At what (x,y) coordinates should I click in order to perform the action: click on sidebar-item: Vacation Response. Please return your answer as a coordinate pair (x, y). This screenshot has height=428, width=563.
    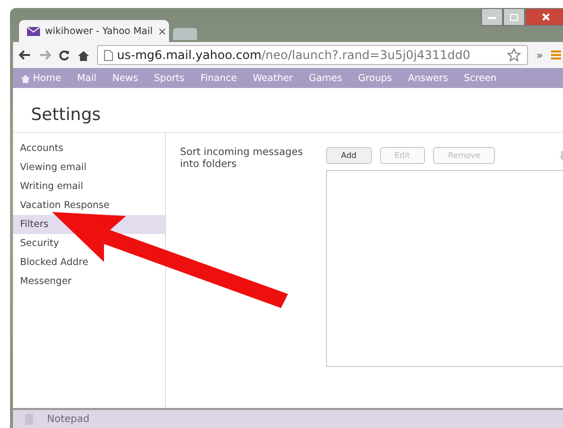
    Looking at the image, I should click on (62, 205).